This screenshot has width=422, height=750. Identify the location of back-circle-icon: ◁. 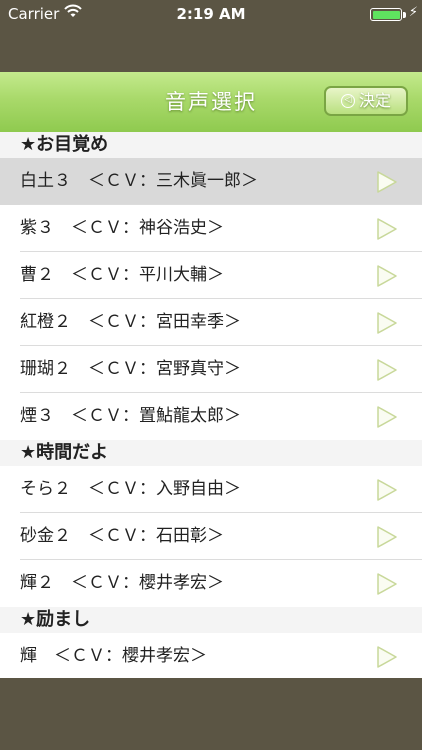
(347, 100).